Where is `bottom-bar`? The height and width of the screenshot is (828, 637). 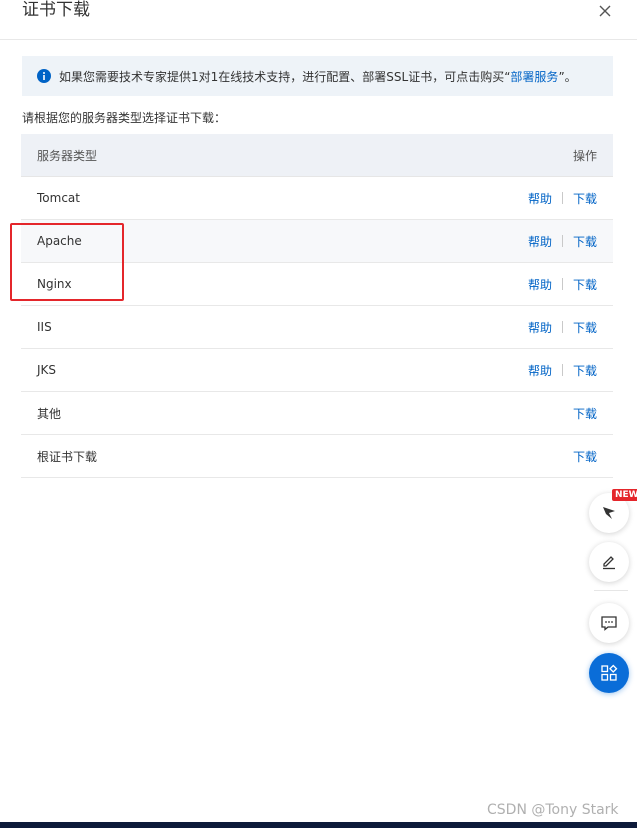
bottom-bar is located at coordinates (318, 825).